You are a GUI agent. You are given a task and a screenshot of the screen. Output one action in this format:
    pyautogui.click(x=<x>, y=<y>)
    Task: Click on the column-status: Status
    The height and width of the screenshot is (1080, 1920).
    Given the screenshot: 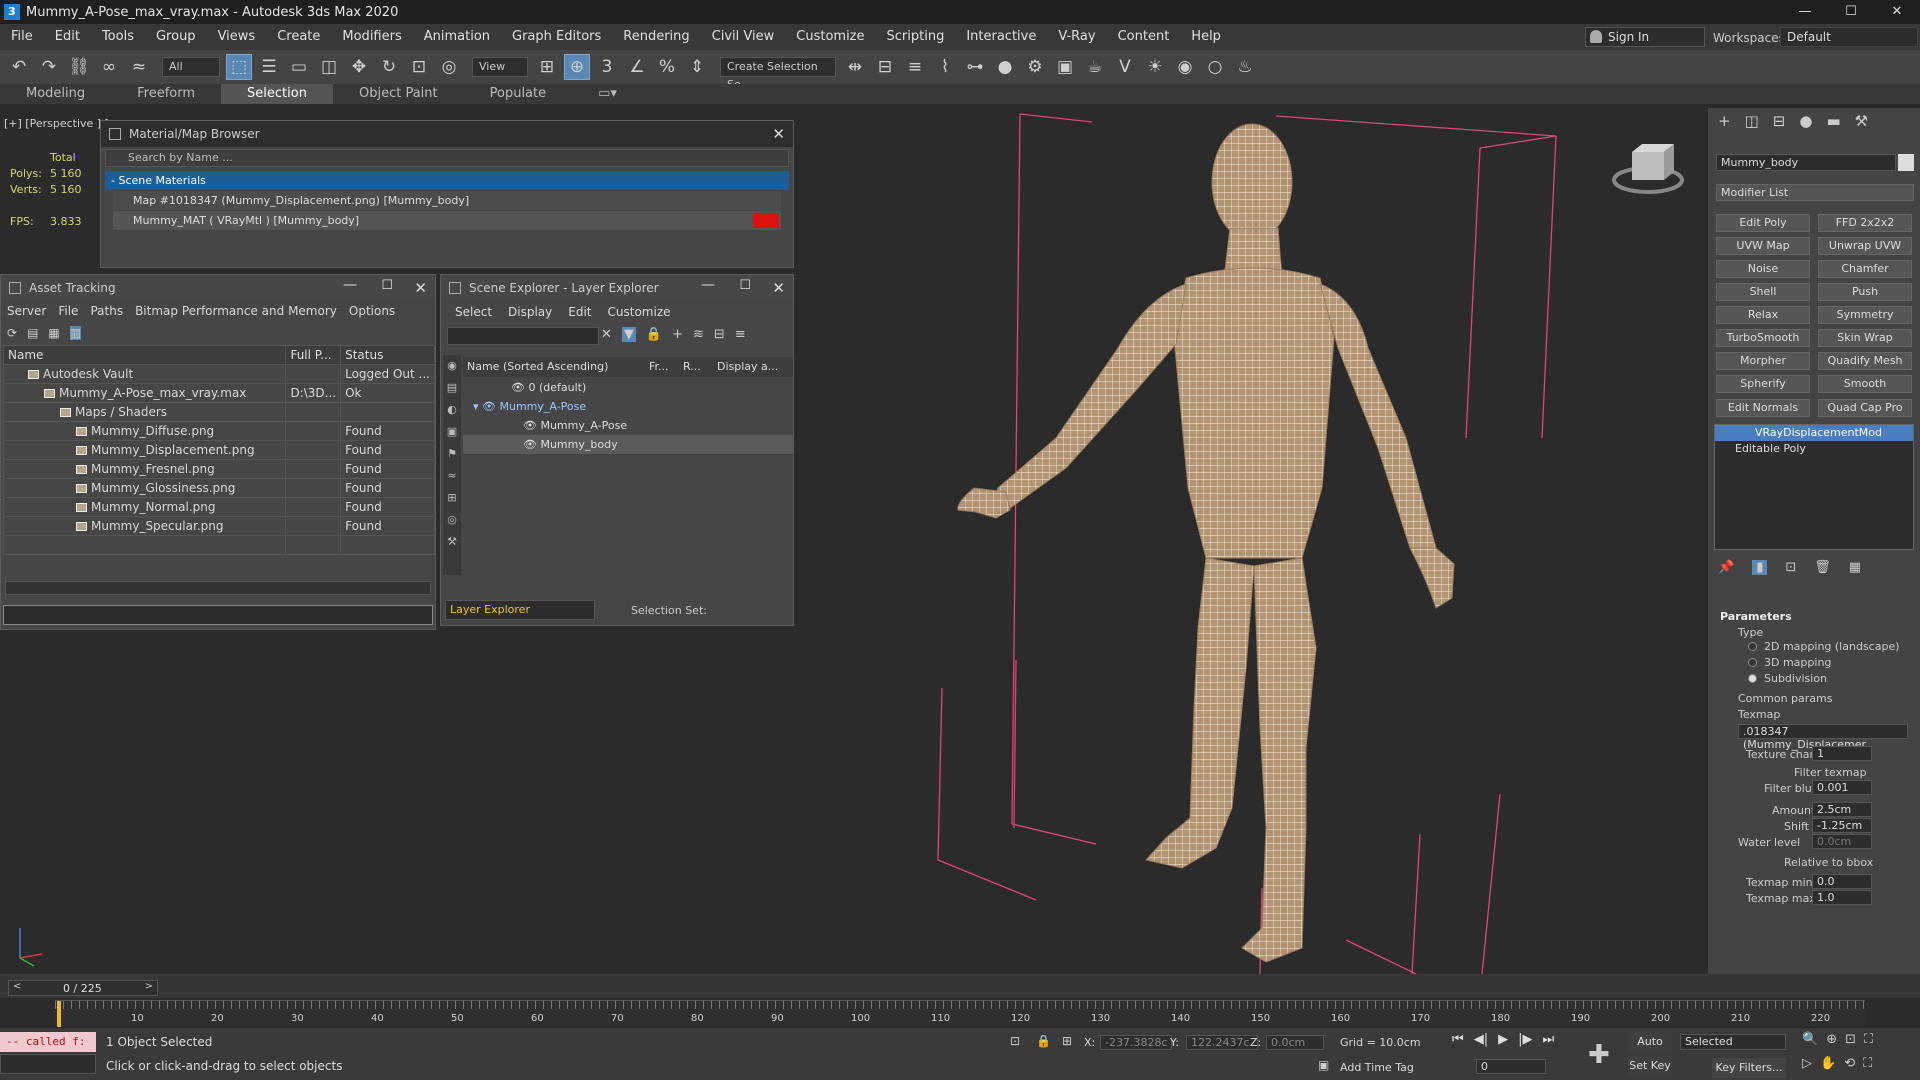 What is the action you would take?
    pyautogui.click(x=387, y=355)
    